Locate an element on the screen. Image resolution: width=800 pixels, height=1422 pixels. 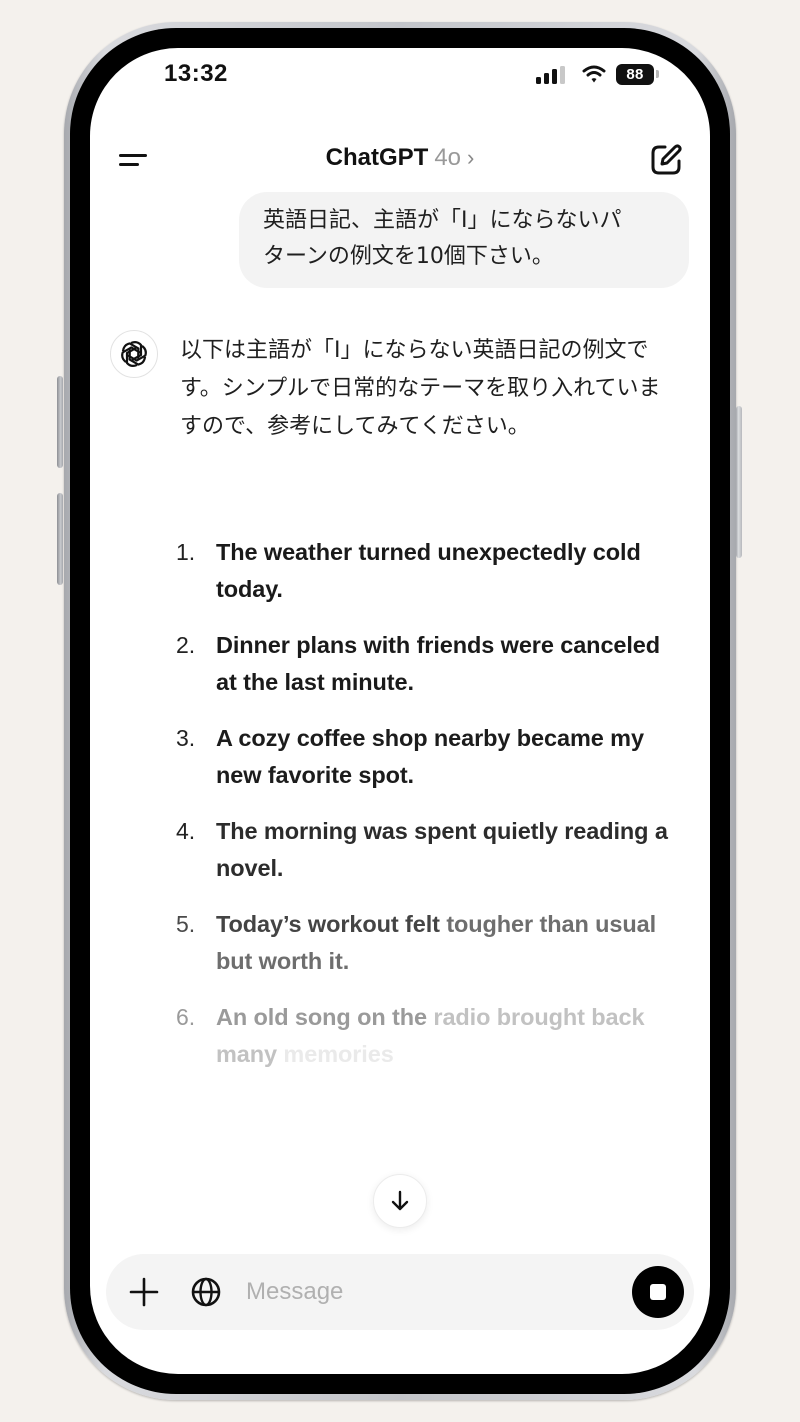
arrow-down-icon is located at coordinates (400, 1200).